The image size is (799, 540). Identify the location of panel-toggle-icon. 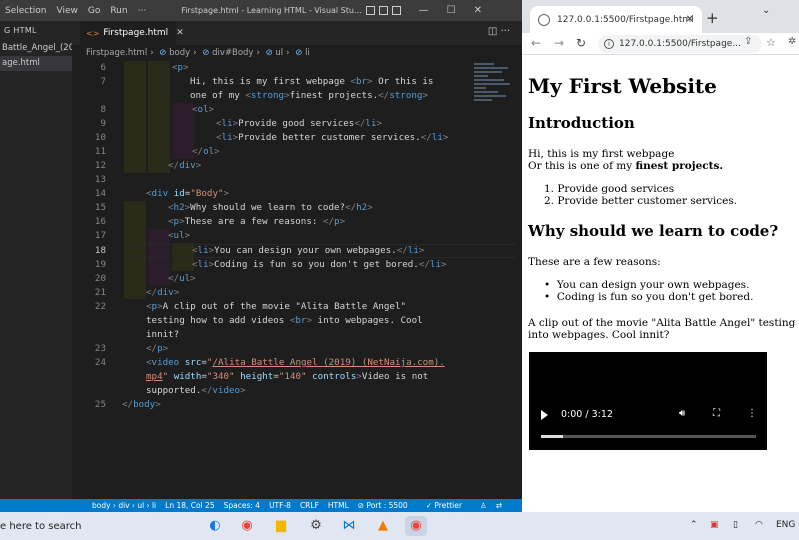
(383, 10).